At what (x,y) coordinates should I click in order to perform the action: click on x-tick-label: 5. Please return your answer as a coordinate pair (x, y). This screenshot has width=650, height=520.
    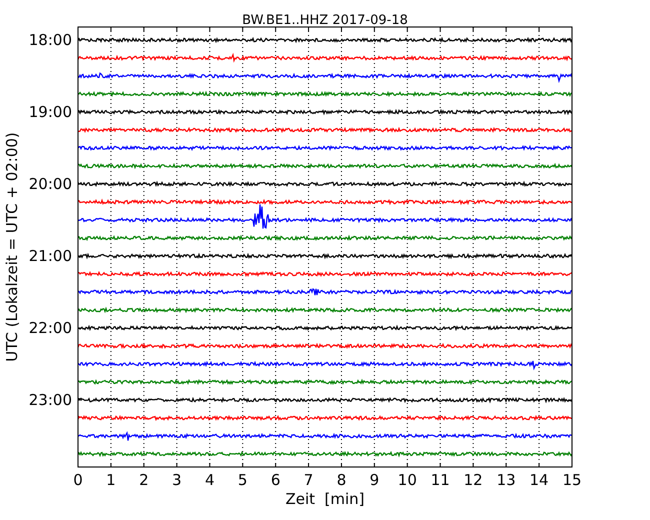
    Looking at the image, I should click on (243, 480).